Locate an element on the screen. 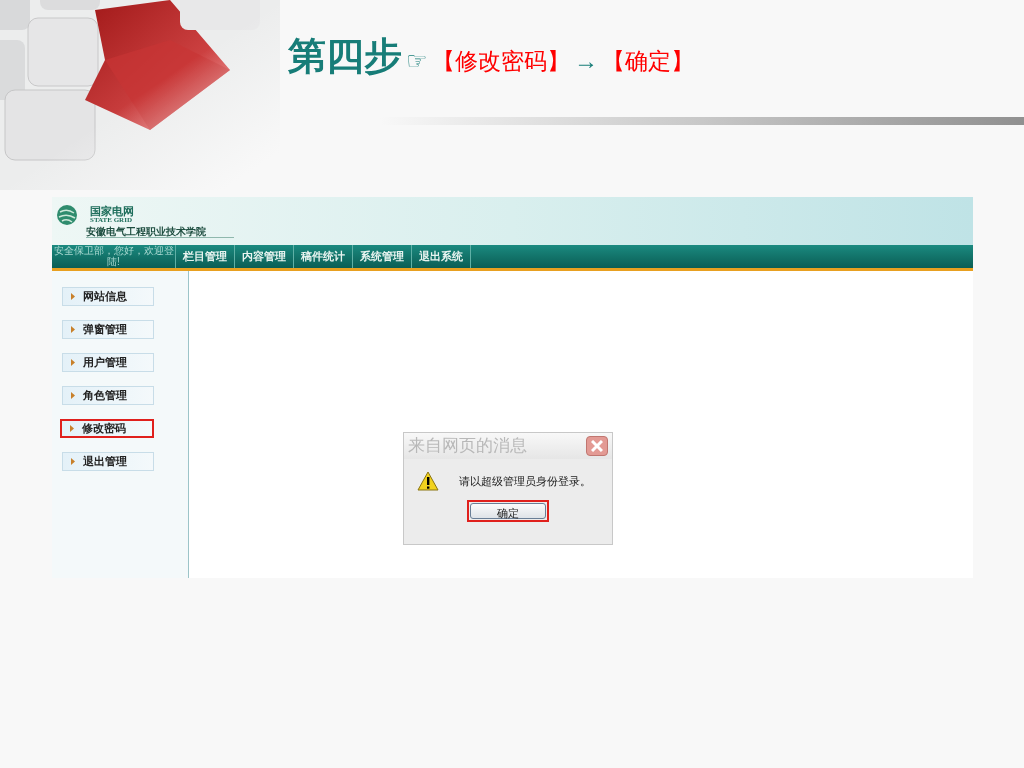 The image size is (1024, 768). step-target: 【确定】 is located at coordinates (648, 61).